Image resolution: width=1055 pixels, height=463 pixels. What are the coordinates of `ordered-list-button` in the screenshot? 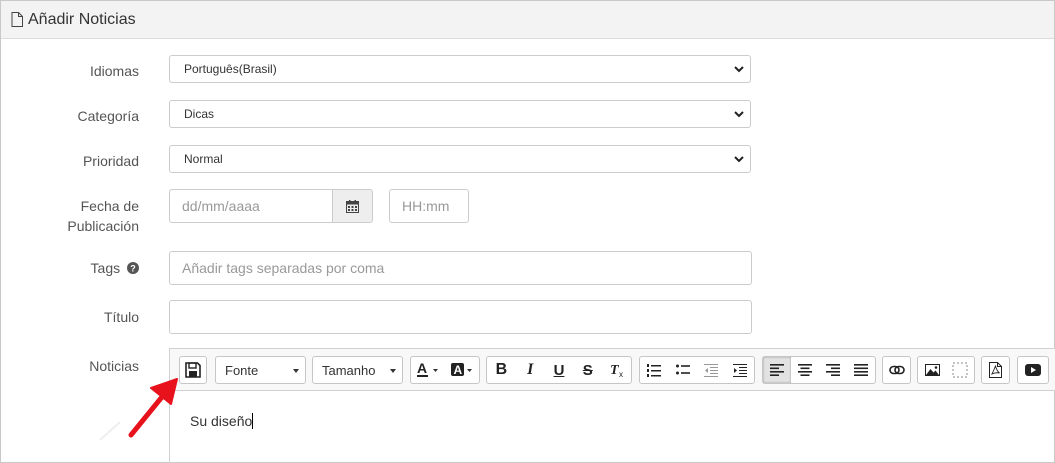 It's located at (654, 370).